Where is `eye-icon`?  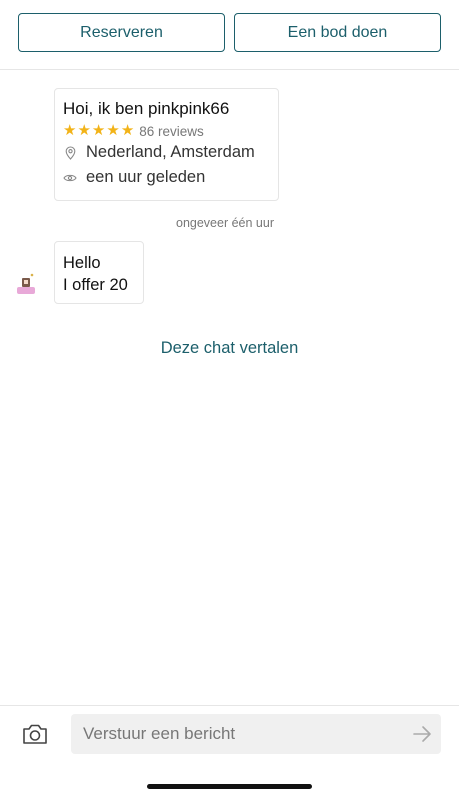 eye-icon is located at coordinates (70, 178).